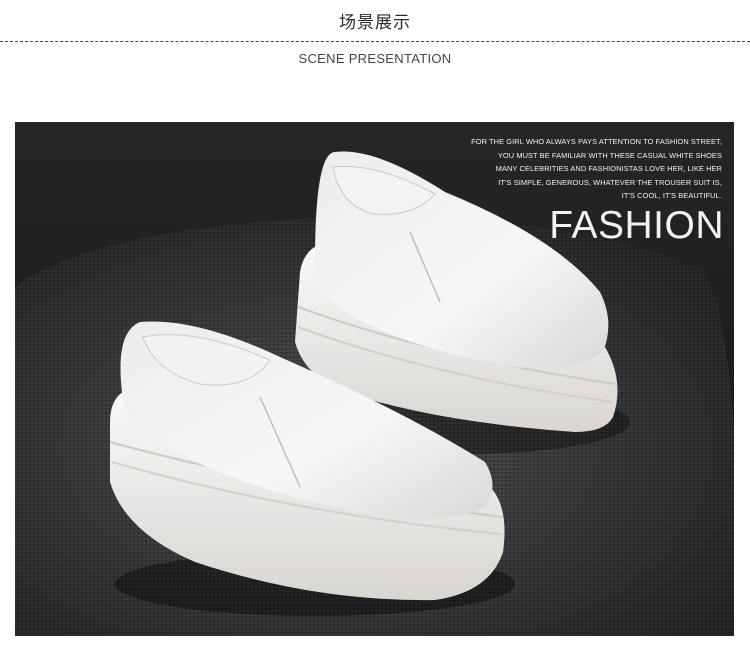 This screenshot has width=750, height=651. I want to click on header-subtitle: SCENE PRESENTATION, so click(375, 58).